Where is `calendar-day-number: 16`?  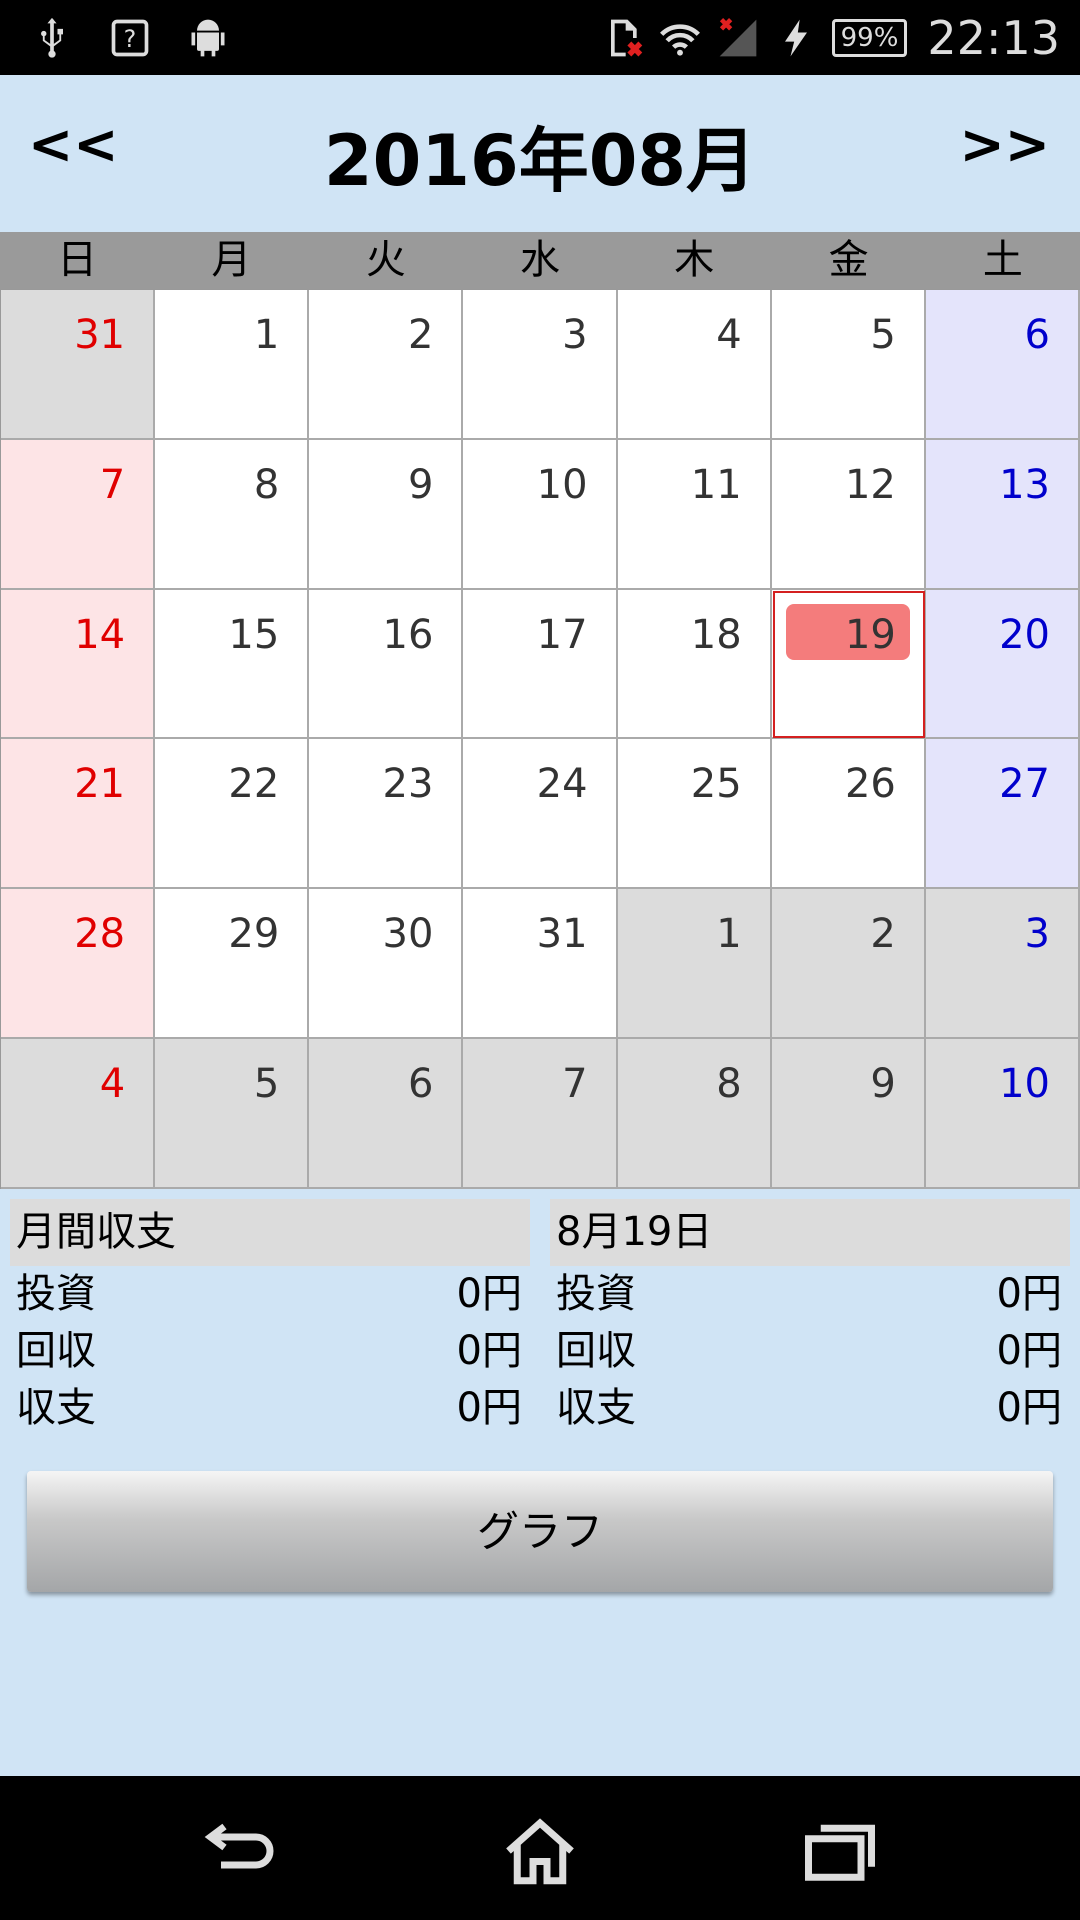 calendar-day-number: 16 is located at coordinates (408, 634).